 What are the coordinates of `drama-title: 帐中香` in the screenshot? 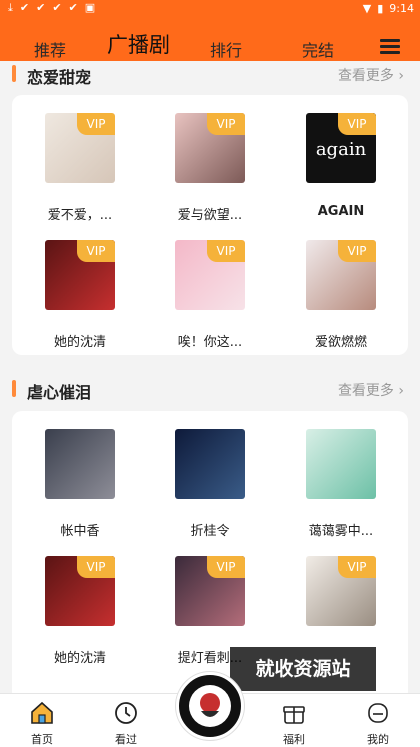 It's located at (80, 531).